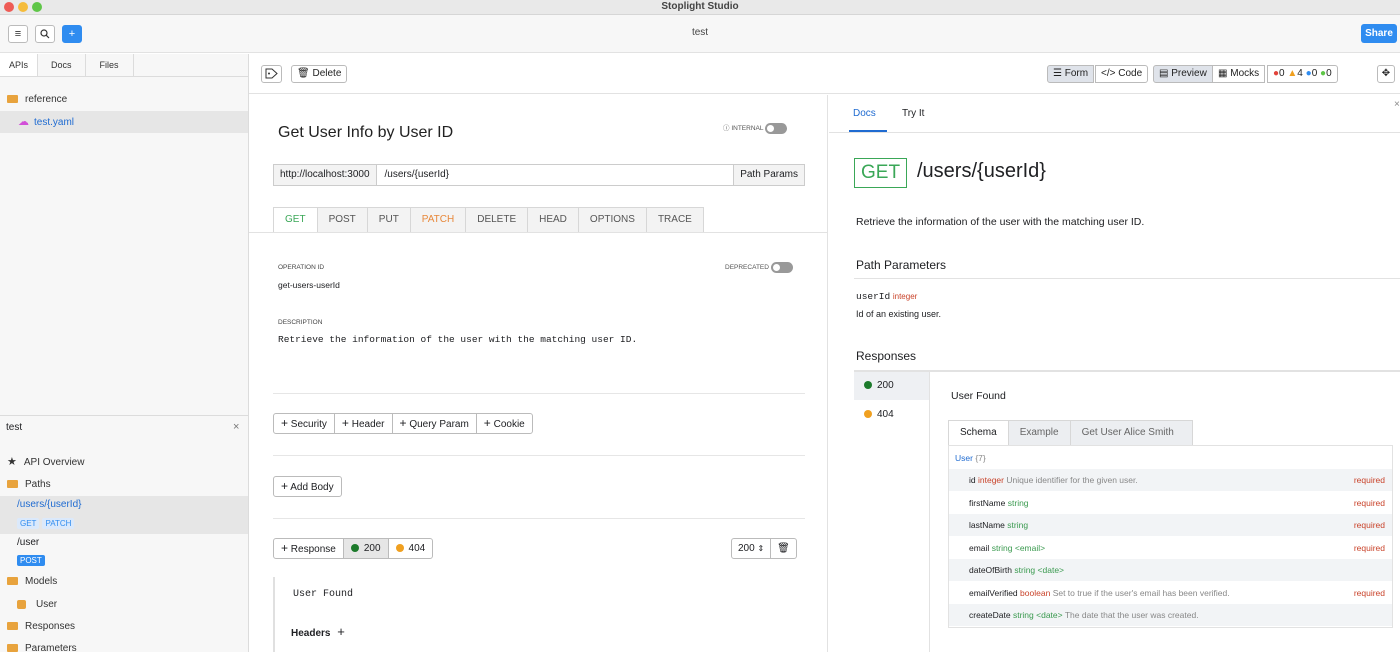 The height and width of the screenshot is (660, 1400). I want to click on tab-schema: Schema, so click(979, 433).